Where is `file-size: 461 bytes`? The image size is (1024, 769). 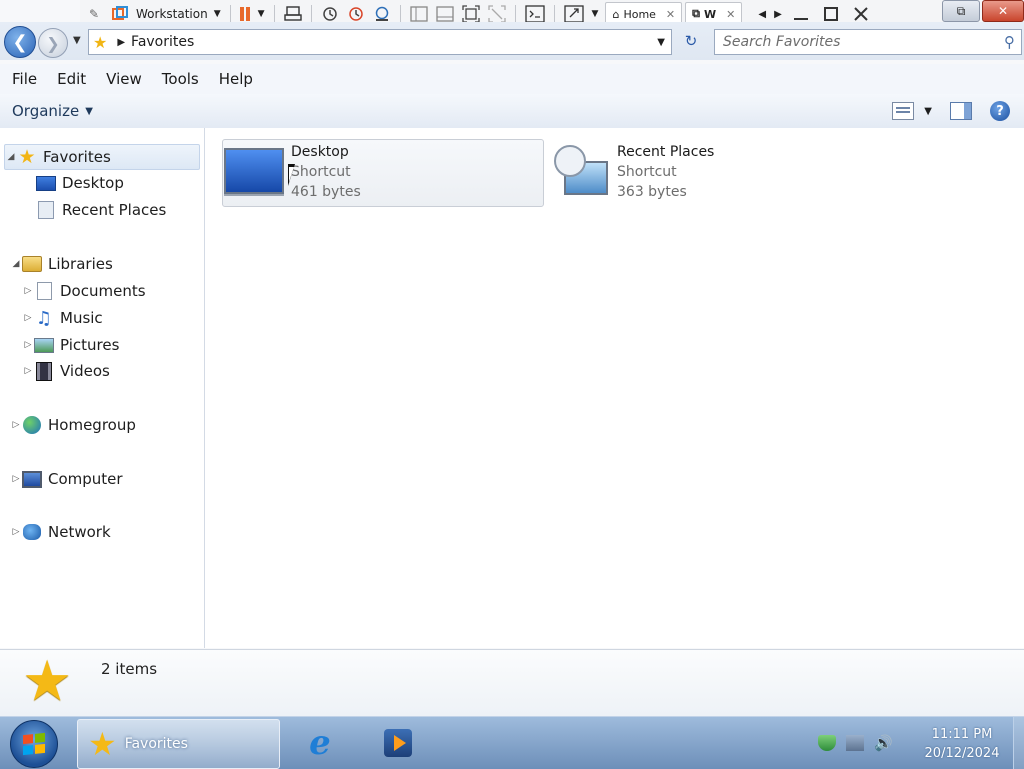 file-size: 461 bytes is located at coordinates (326, 192).